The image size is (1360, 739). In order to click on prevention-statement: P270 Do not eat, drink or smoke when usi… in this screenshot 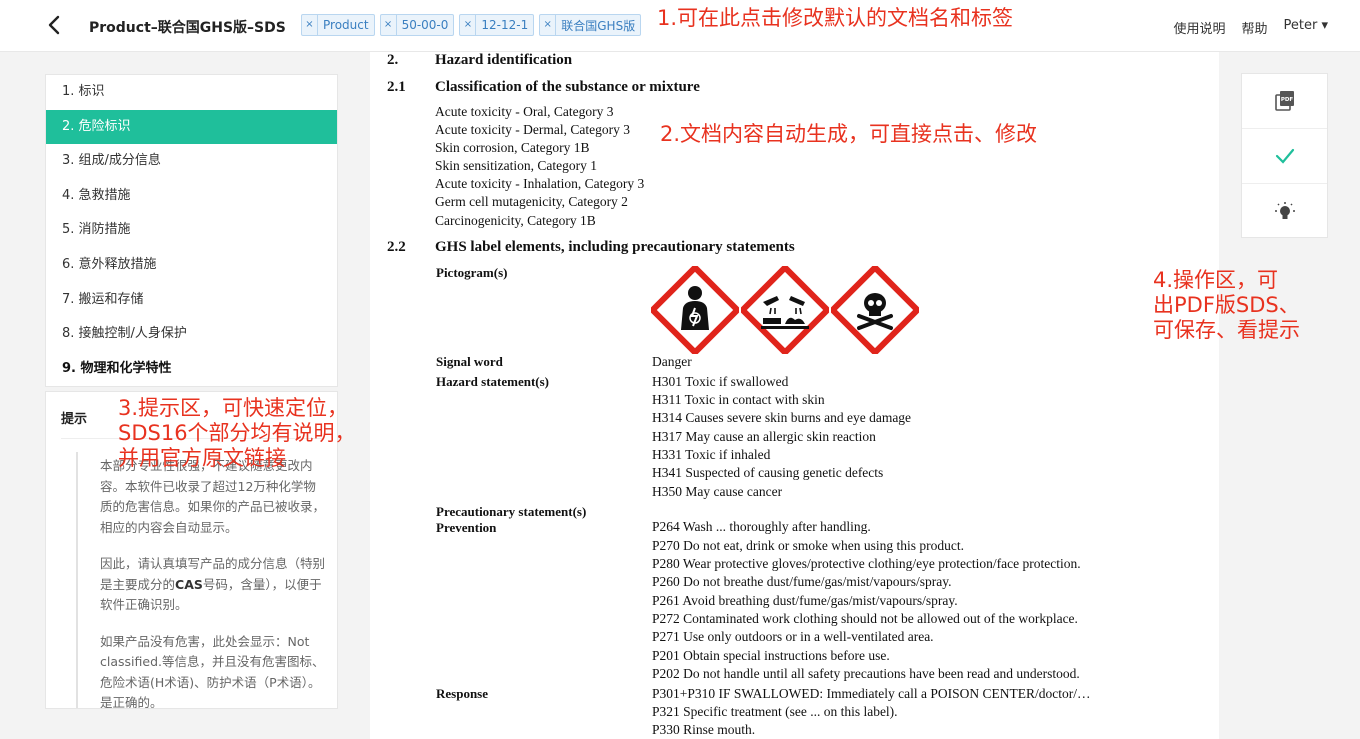, I will do `click(808, 546)`.